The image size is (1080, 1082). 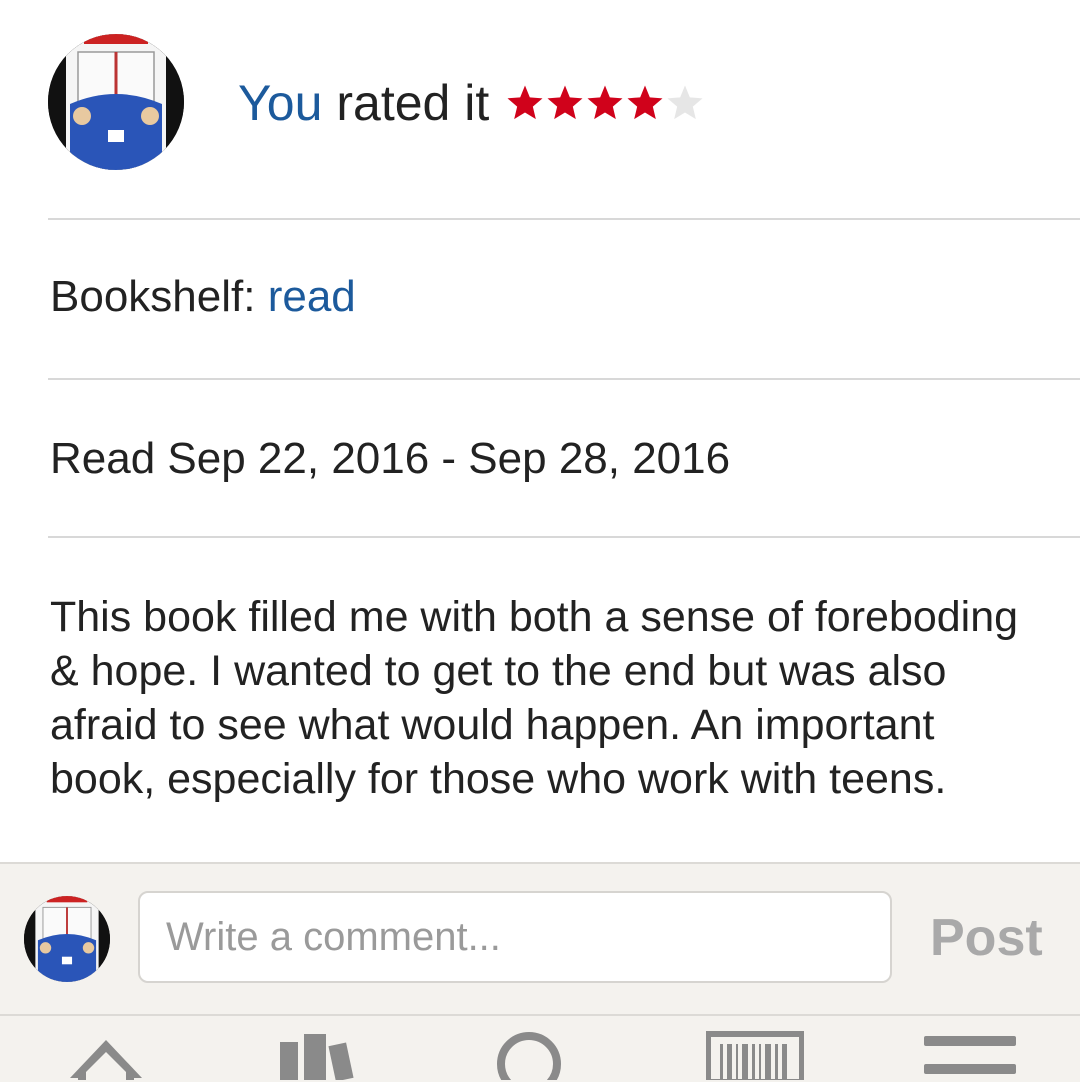 What do you see at coordinates (390, 458) in the screenshot?
I see `read-dates: Read Sep 22, 2016 - Sep 28, 2016` at bounding box center [390, 458].